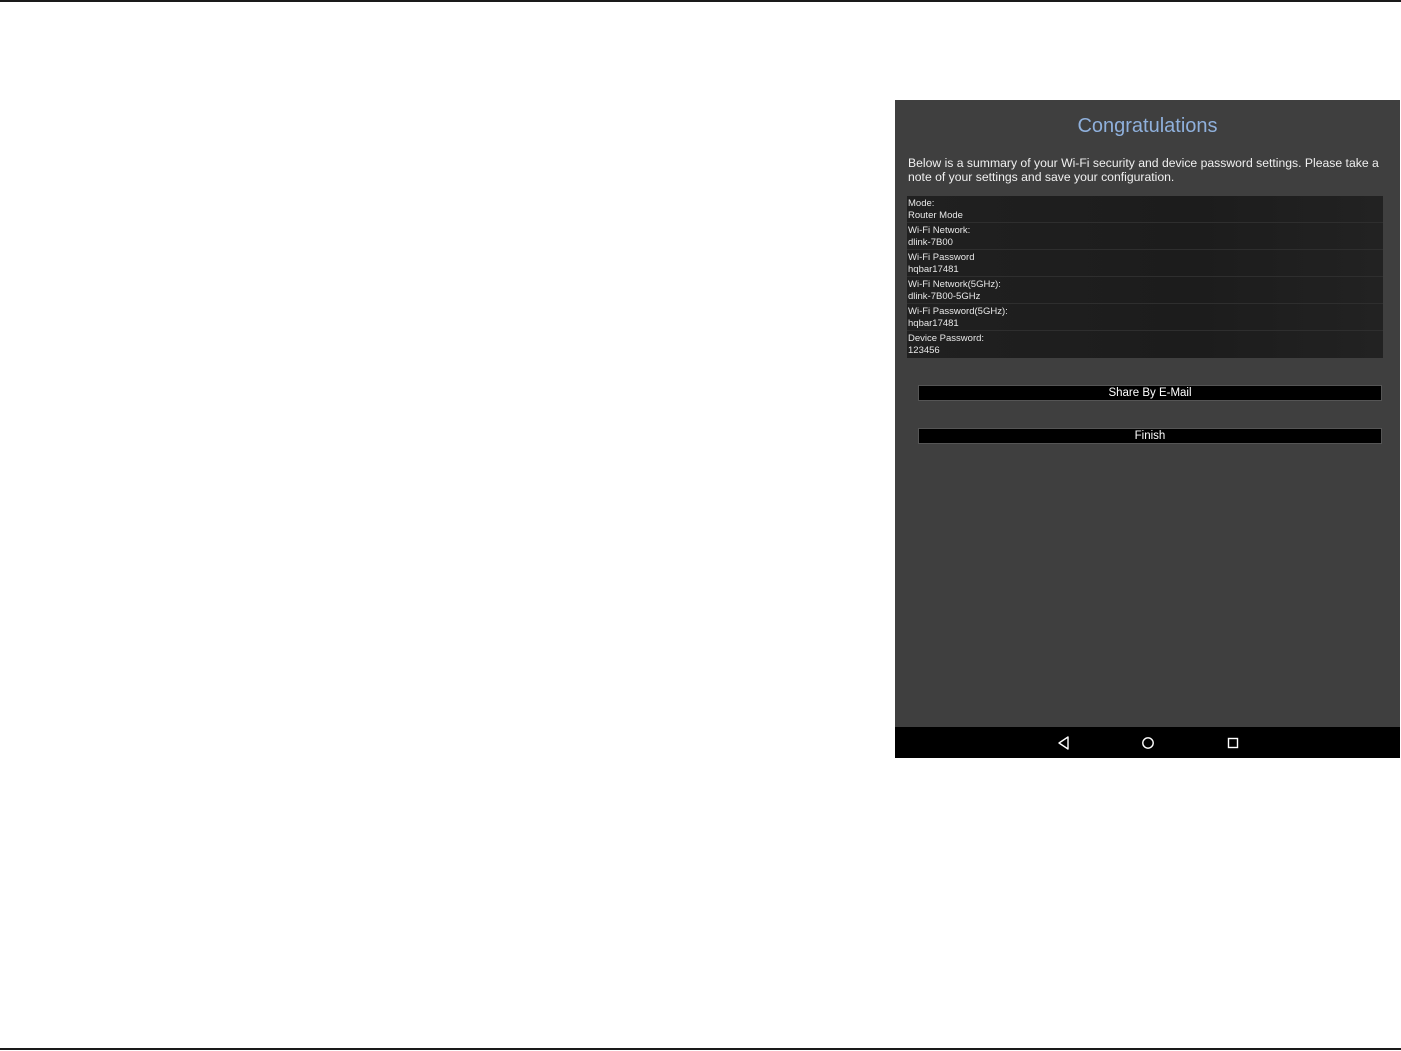 The width and height of the screenshot is (1401, 1051). I want to click on back-icon, so click(1064, 743).